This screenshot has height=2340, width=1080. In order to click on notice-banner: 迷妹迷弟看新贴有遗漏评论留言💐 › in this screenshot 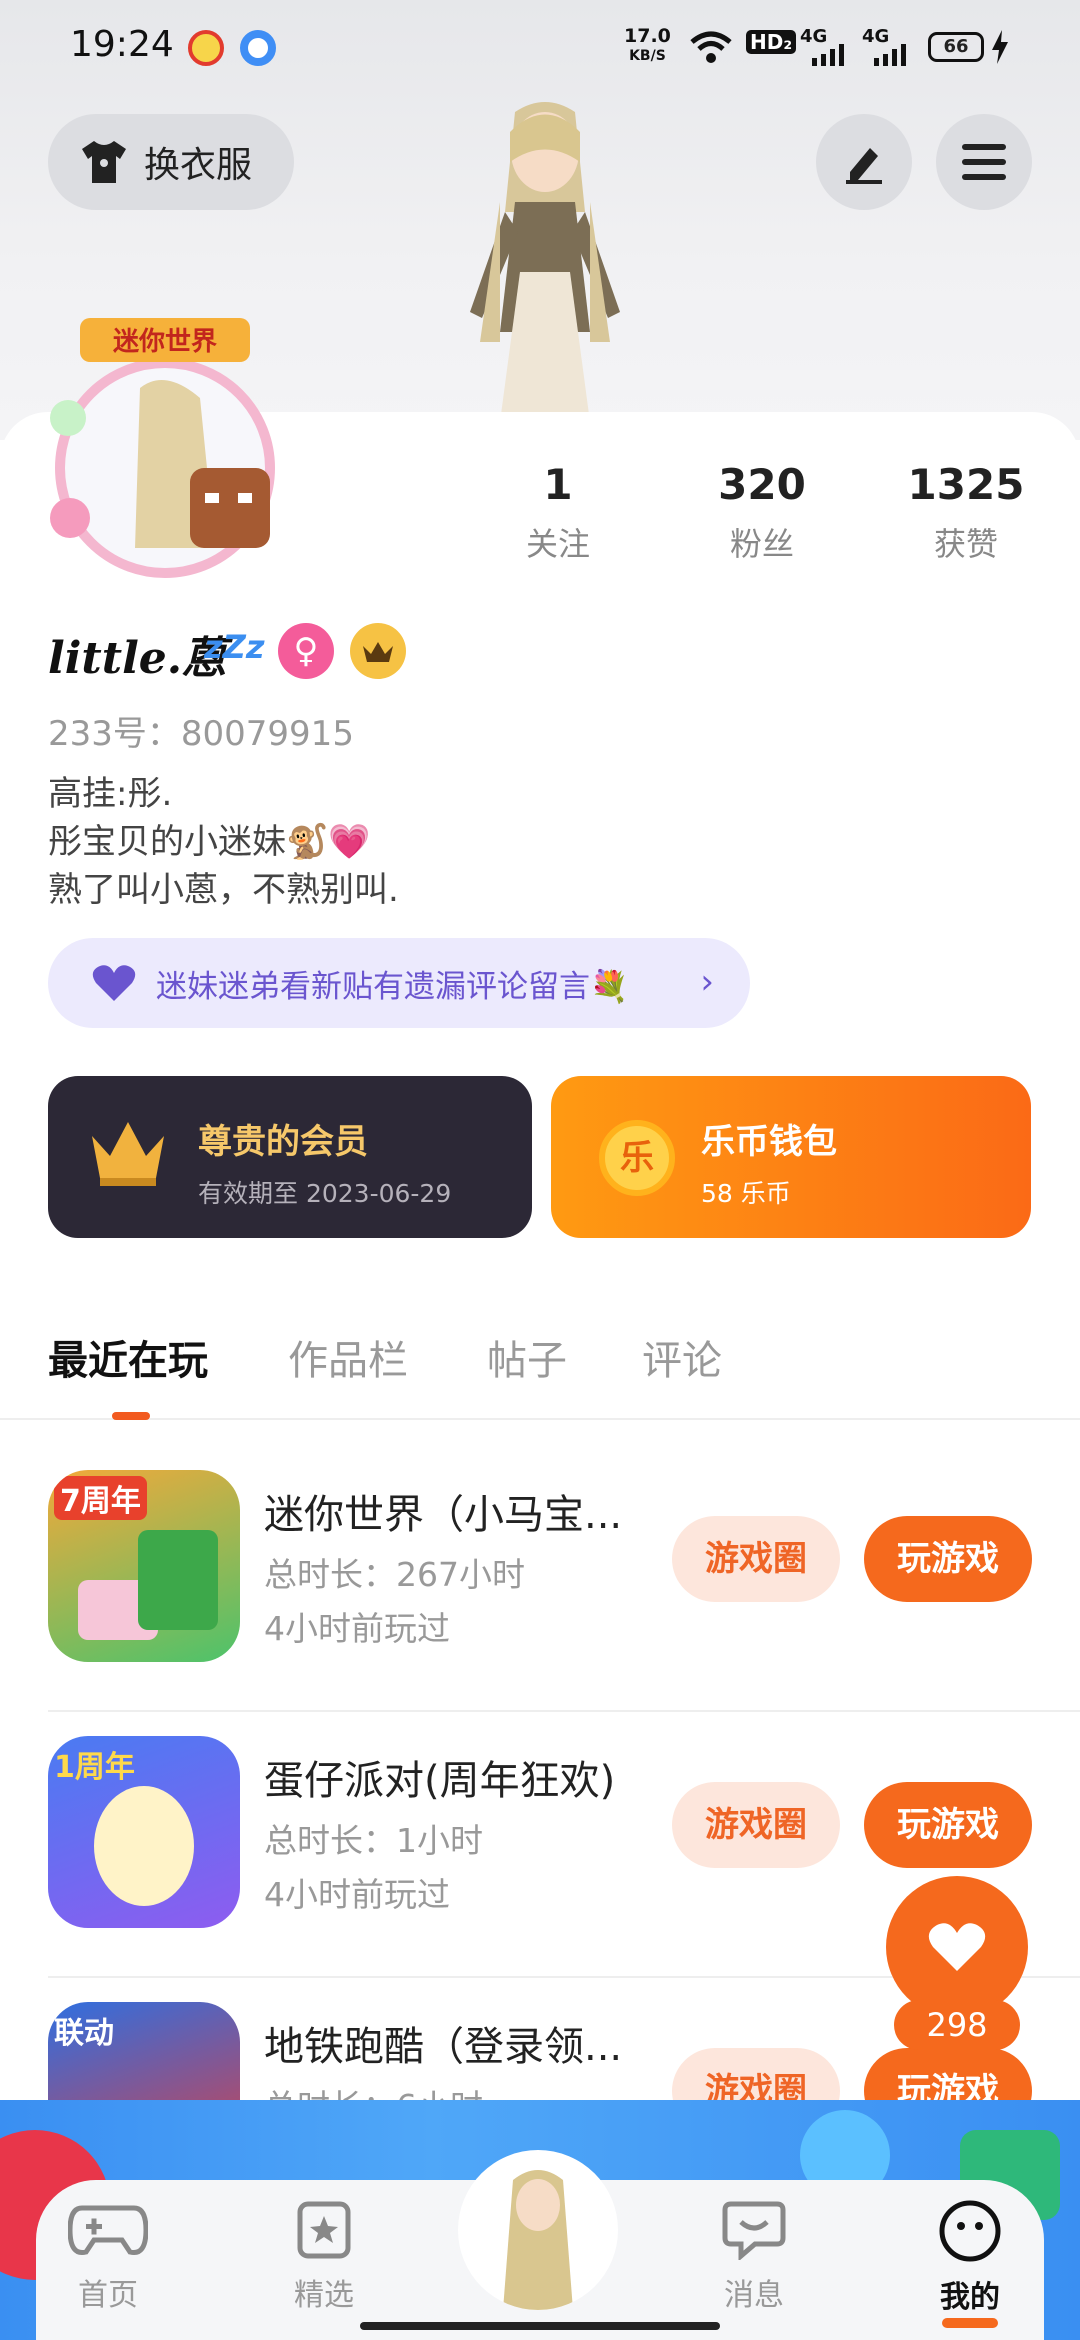, I will do `click(399, 983)`.